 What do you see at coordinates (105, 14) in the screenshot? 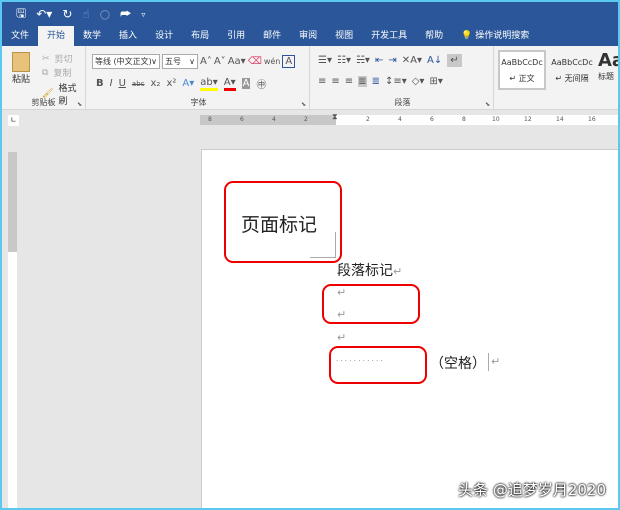
I see `circle-icon: ○` at bounding box center [105, 14].